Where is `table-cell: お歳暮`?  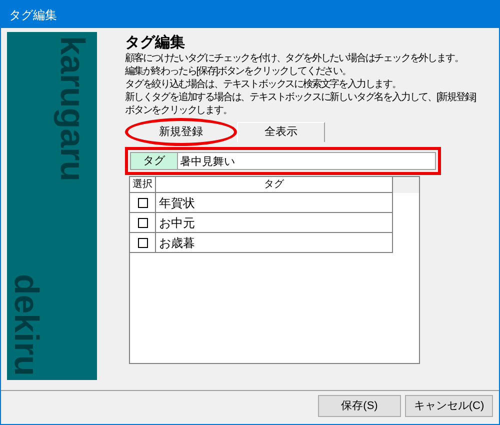 table-cell: お歳暮 is located at coordinates (274, 243).